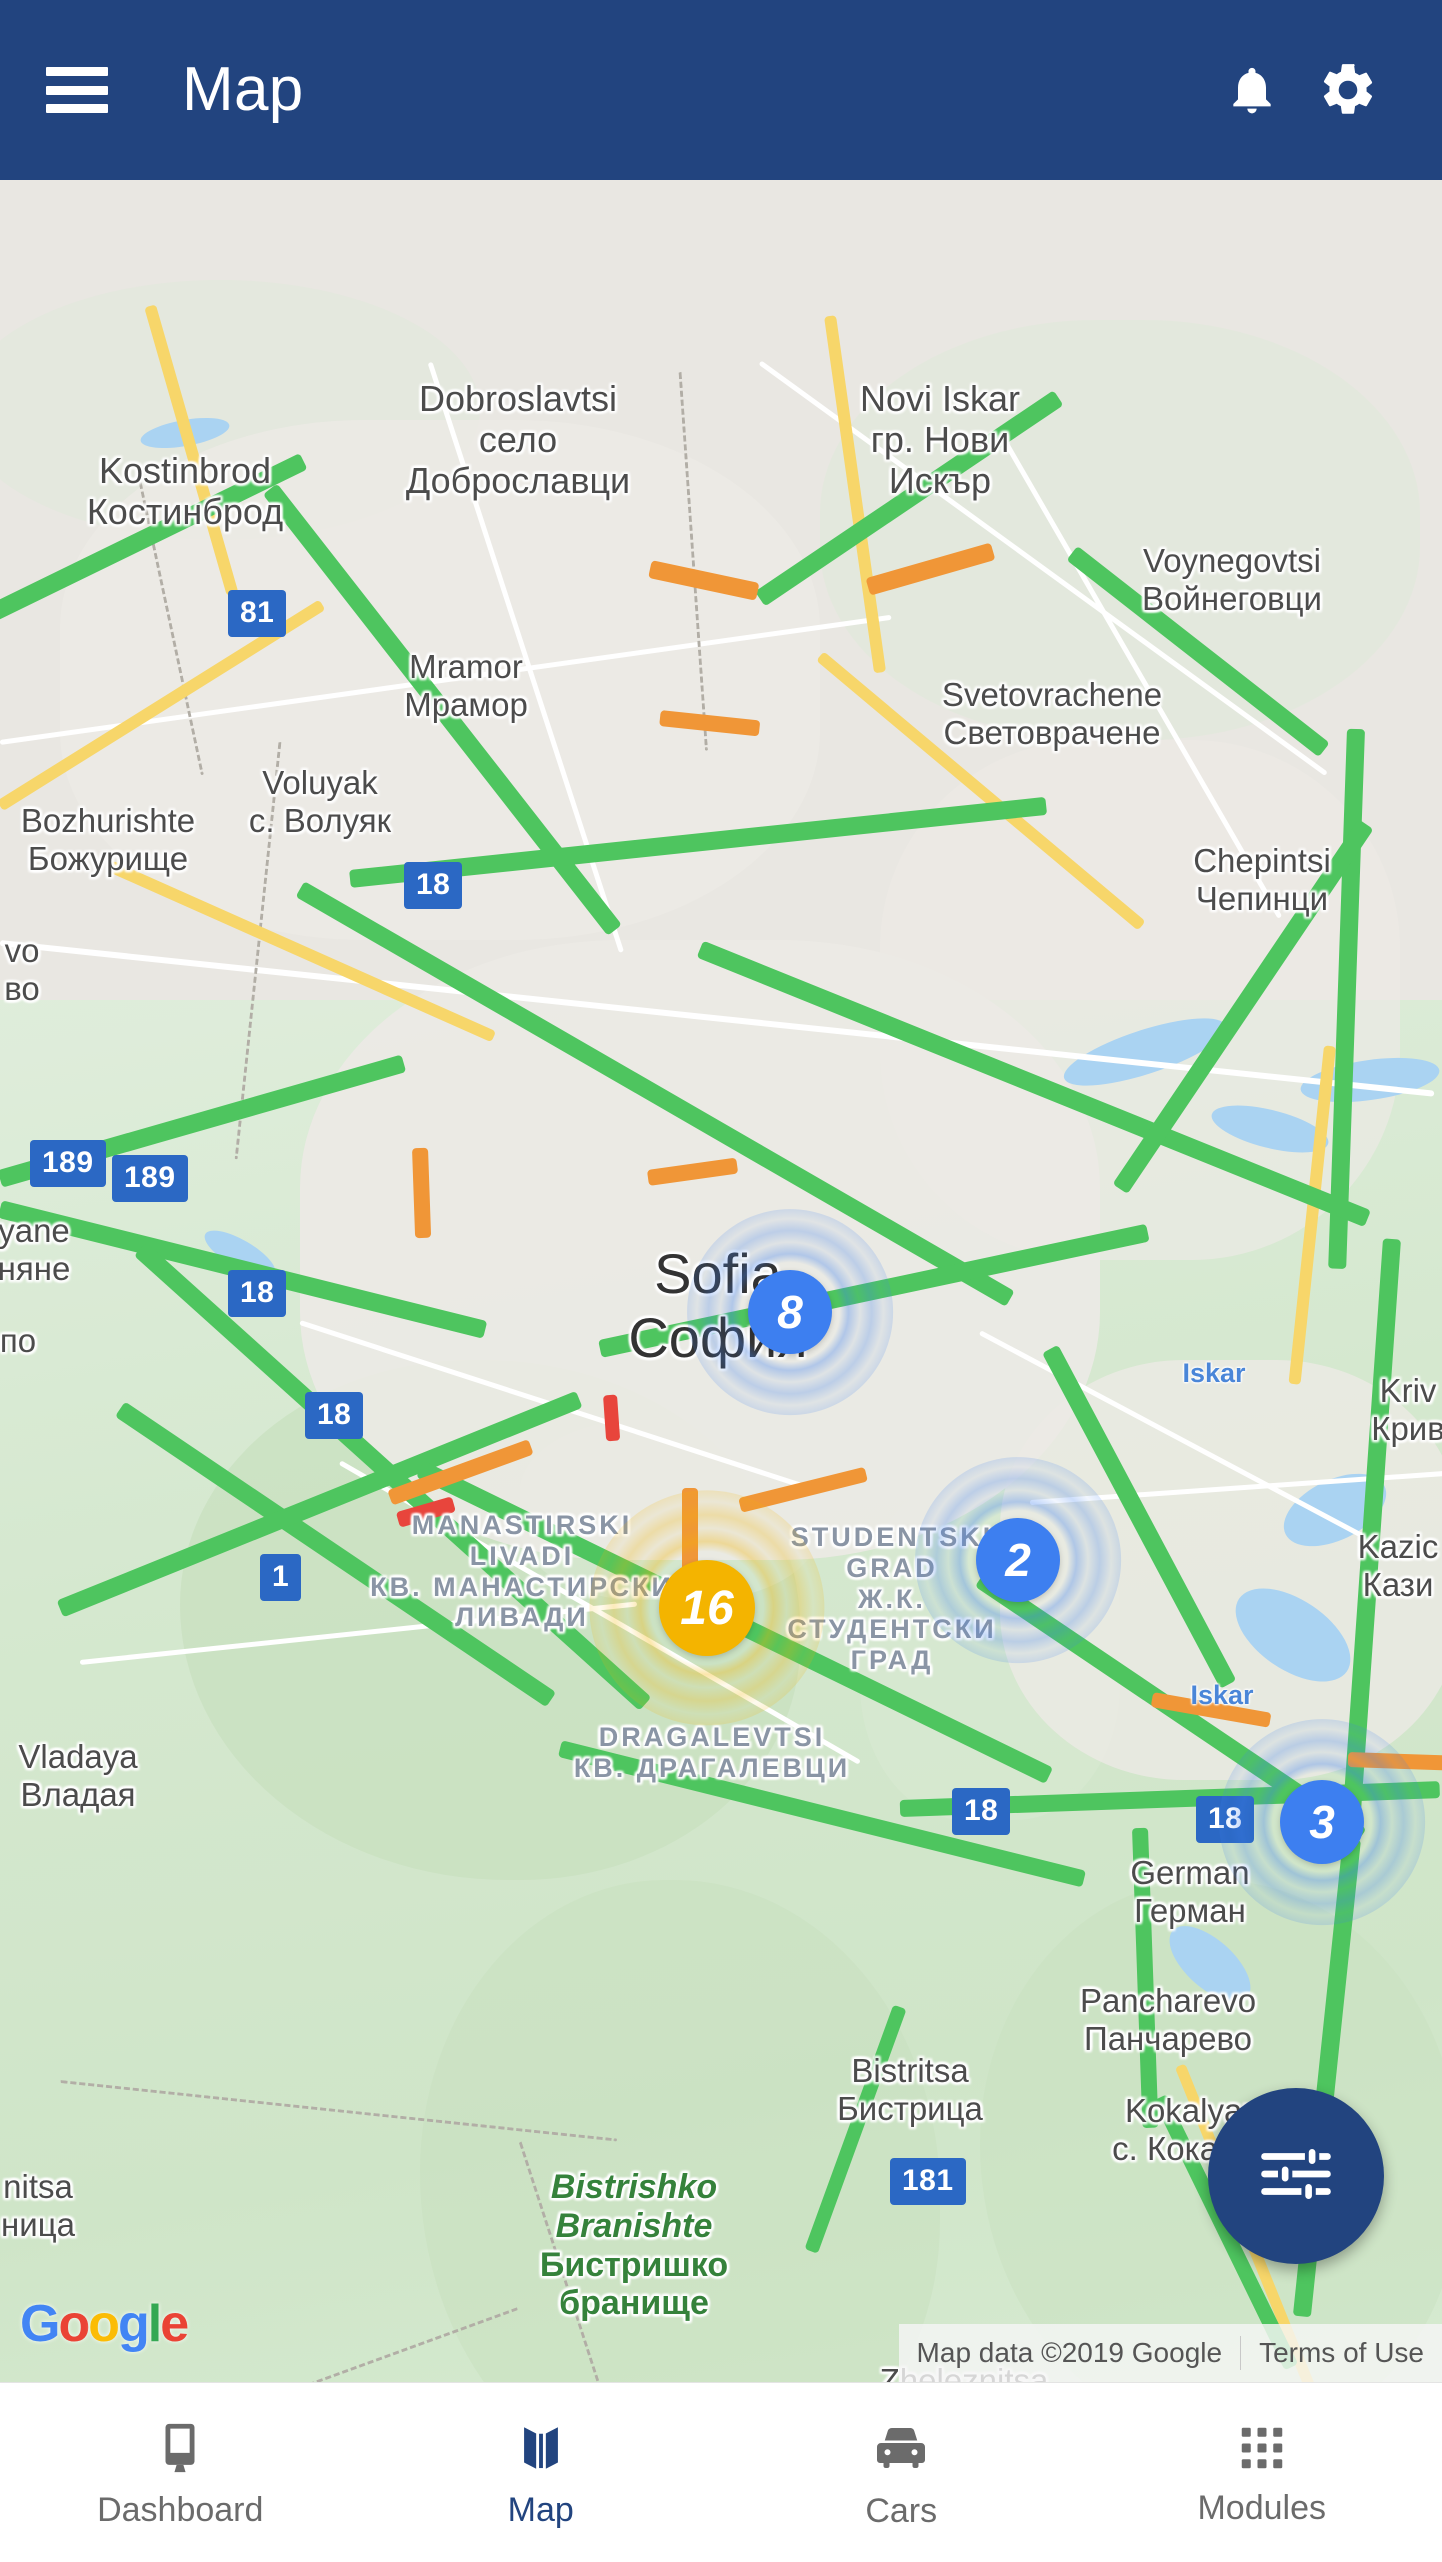  What do you see at coordinates (1406, 1428) in the screenshot?
I see `place-label-cyrillic: Крив` at bounding box center [1406, 1428].